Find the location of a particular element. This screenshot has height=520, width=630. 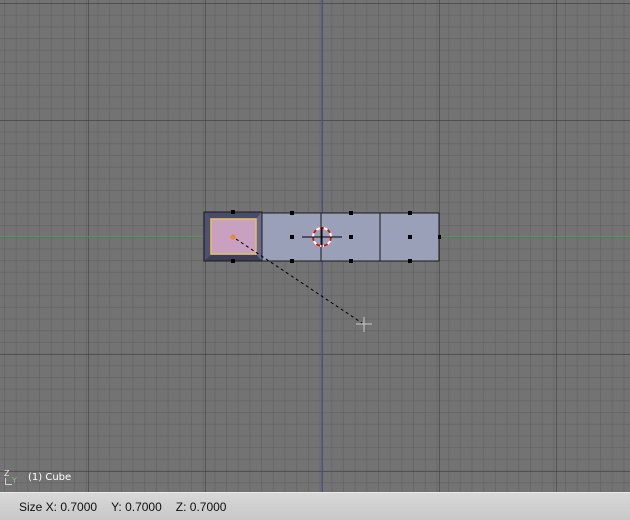

axis-gizmo: Z Y is located at coordinates (12, 478).